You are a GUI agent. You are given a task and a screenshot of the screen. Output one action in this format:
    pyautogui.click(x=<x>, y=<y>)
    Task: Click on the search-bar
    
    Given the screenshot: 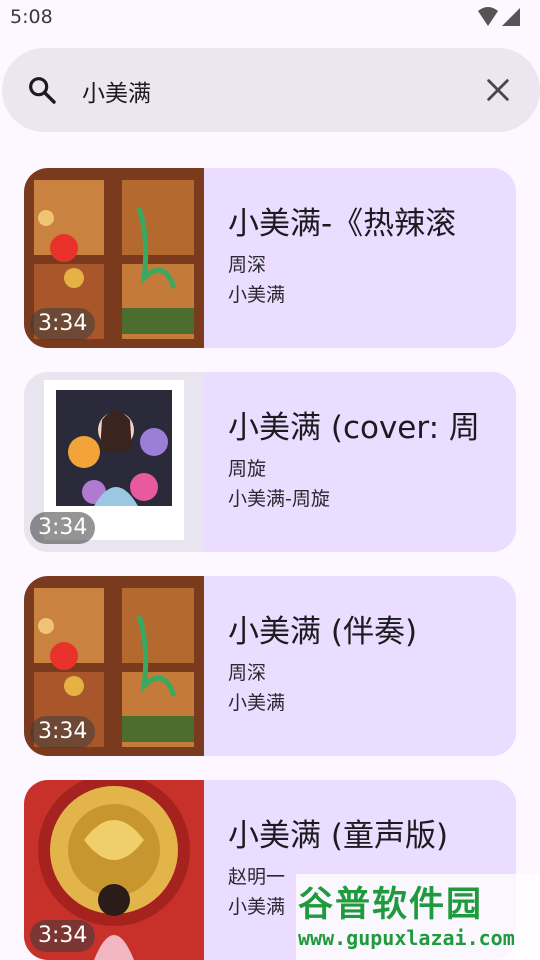 What is the action you would take?
    pyautogui.click(x=271, y=90)
    